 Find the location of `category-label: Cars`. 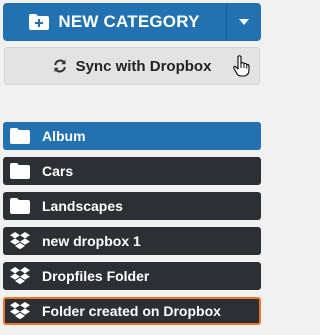

category-label: Cars is located at coordinates (58, 171).